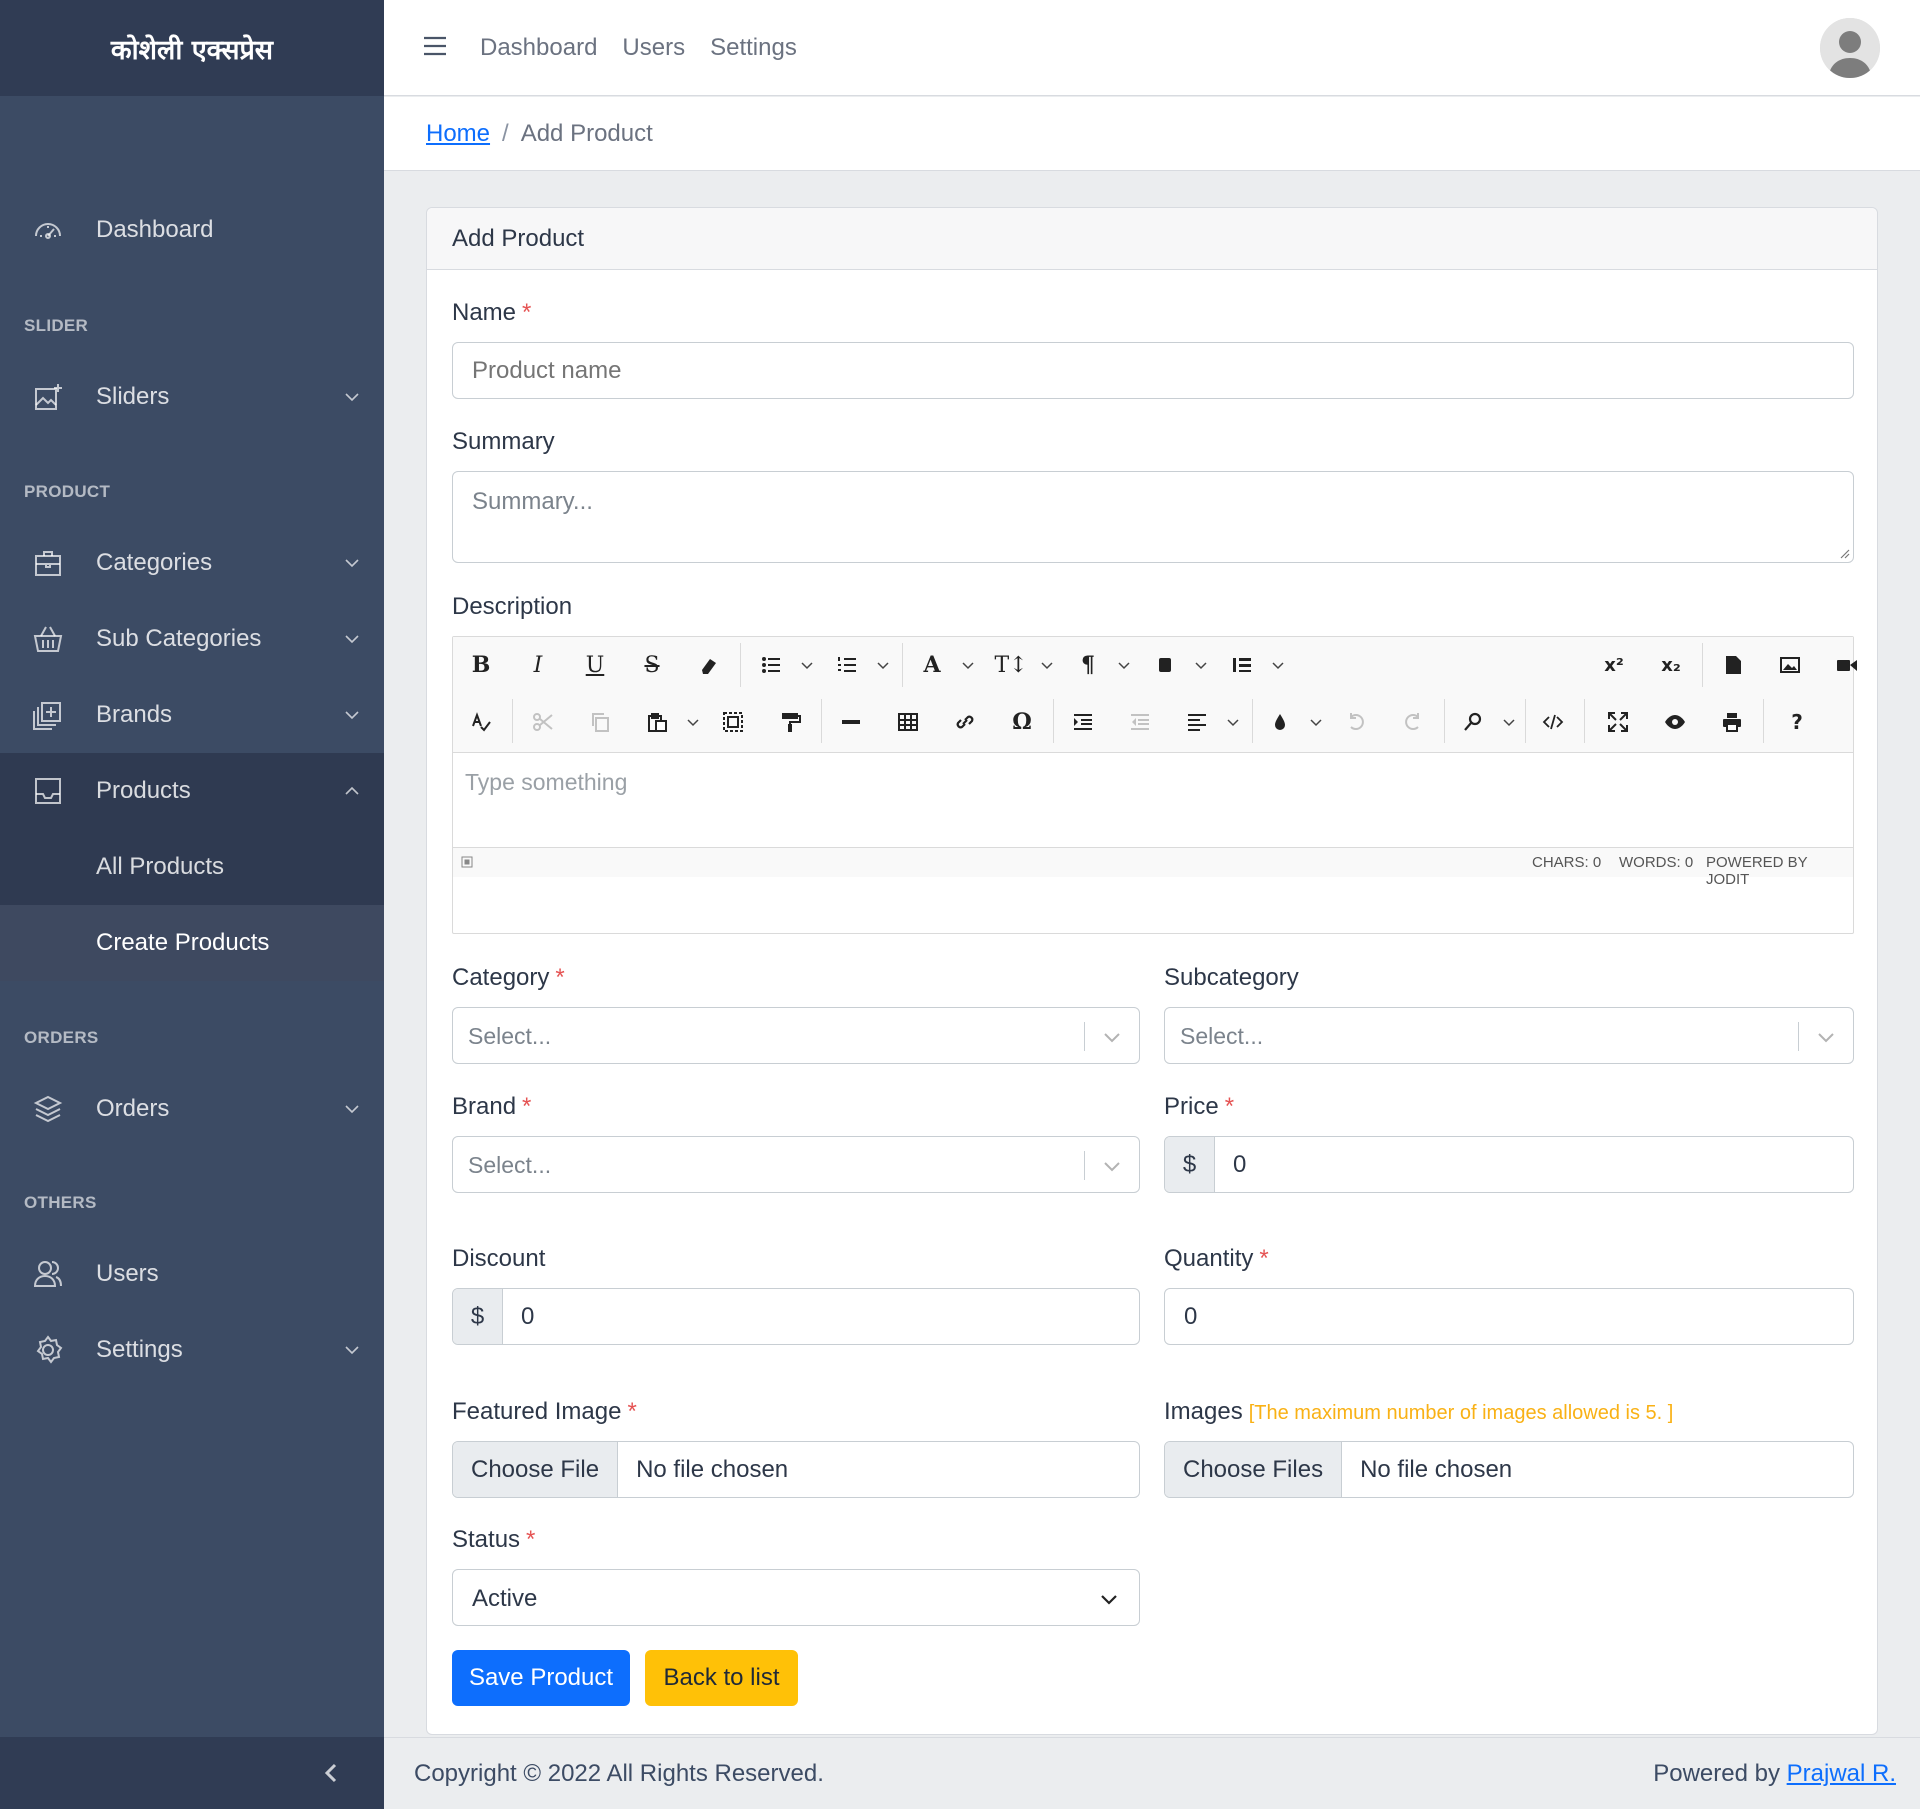 Image resolution: width=1920 pixels, height=1809 pixels. What do you see at coordinates (192, 397) in the screenshot?
I see `sidebar-item-sliders: Sliders` at bounding box center [192, 397].